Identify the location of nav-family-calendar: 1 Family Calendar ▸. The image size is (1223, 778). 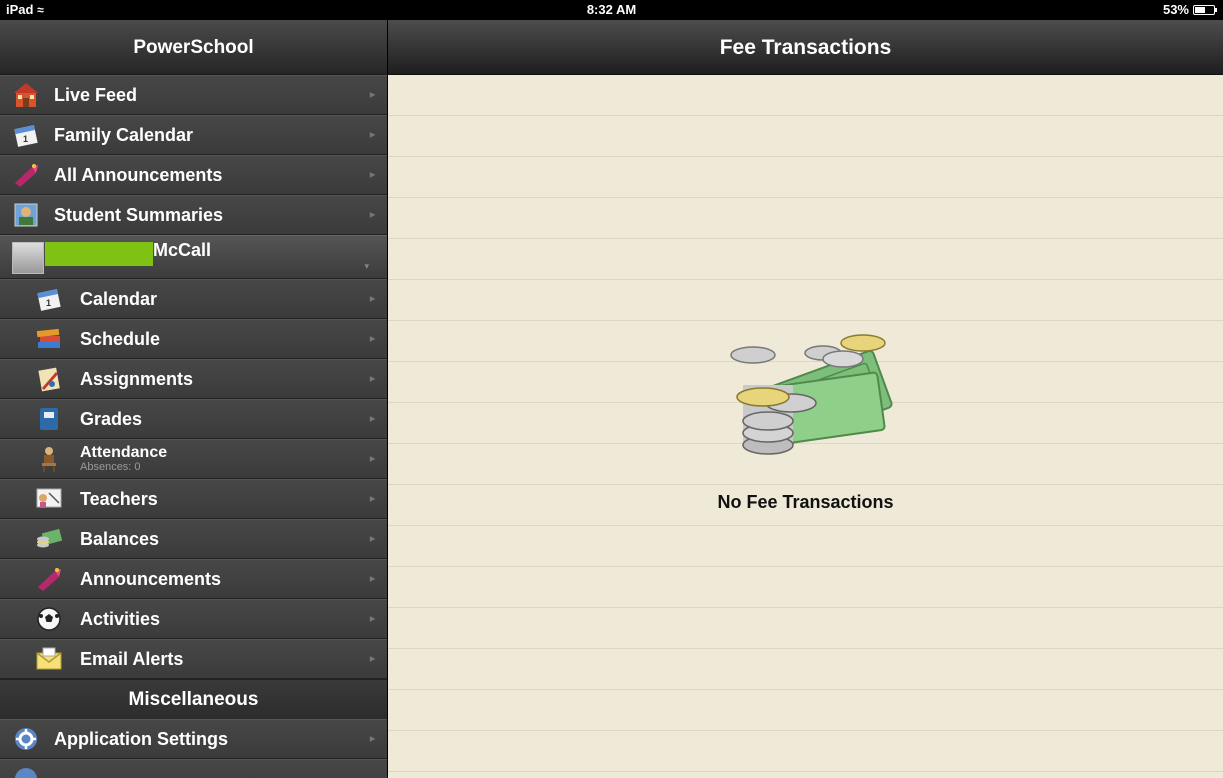
(193, 135).